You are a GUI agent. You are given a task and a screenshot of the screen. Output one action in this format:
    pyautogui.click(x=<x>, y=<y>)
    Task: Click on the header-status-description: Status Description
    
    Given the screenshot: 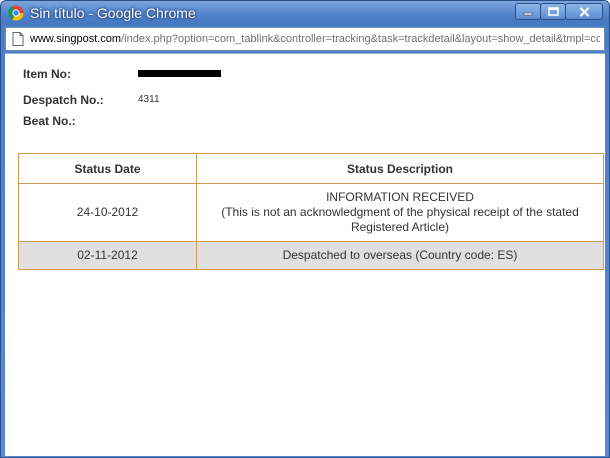 What is the action you would take?
    pyautogui.click(x=400, y=168)
    